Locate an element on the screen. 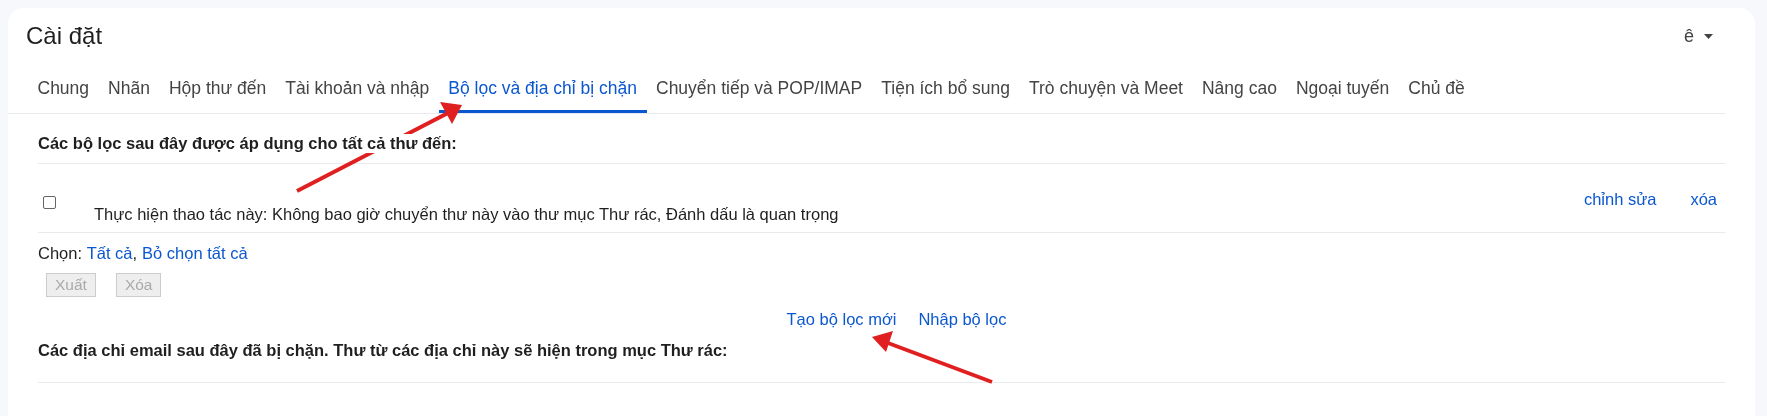 The image size is (1767, 416). section-heading: Các bộ lọc sau đây được áp dụng cho tất cả thư đến: is located at coordinates (247, 143).